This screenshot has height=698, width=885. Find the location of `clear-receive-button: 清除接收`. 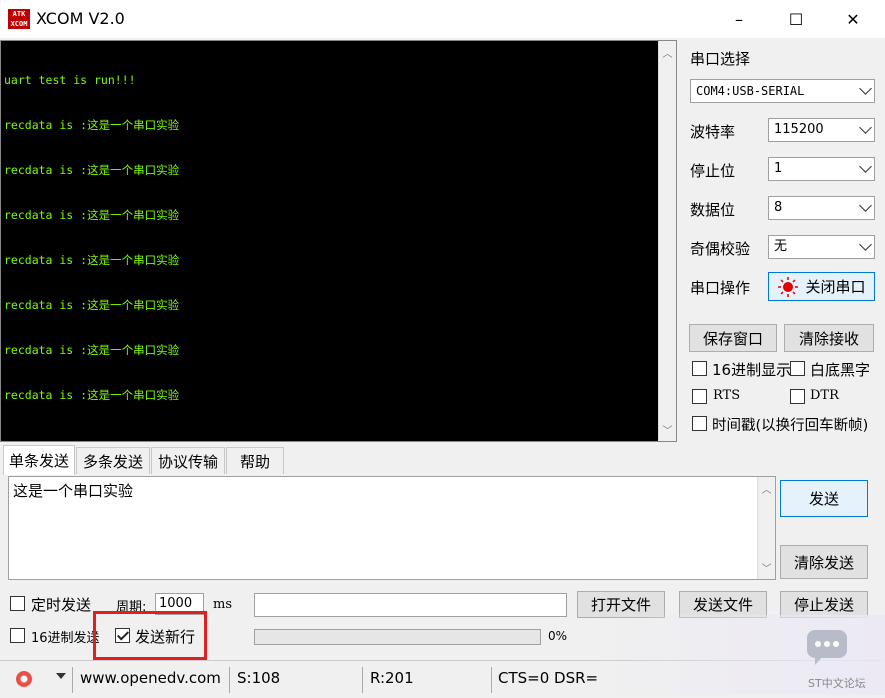

clear-receive-button: 清除接收 is located at coordinates (829, 338).